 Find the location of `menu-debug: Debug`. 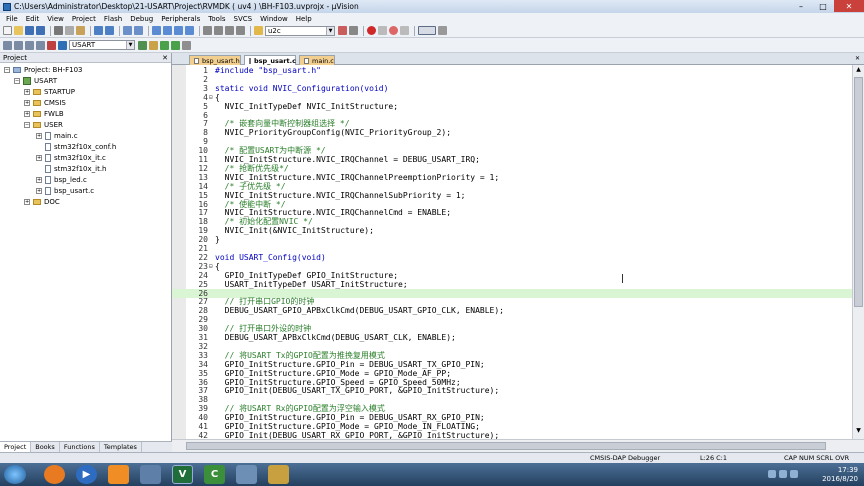

menu-debug: Debug is located at coordinates (141, 19).